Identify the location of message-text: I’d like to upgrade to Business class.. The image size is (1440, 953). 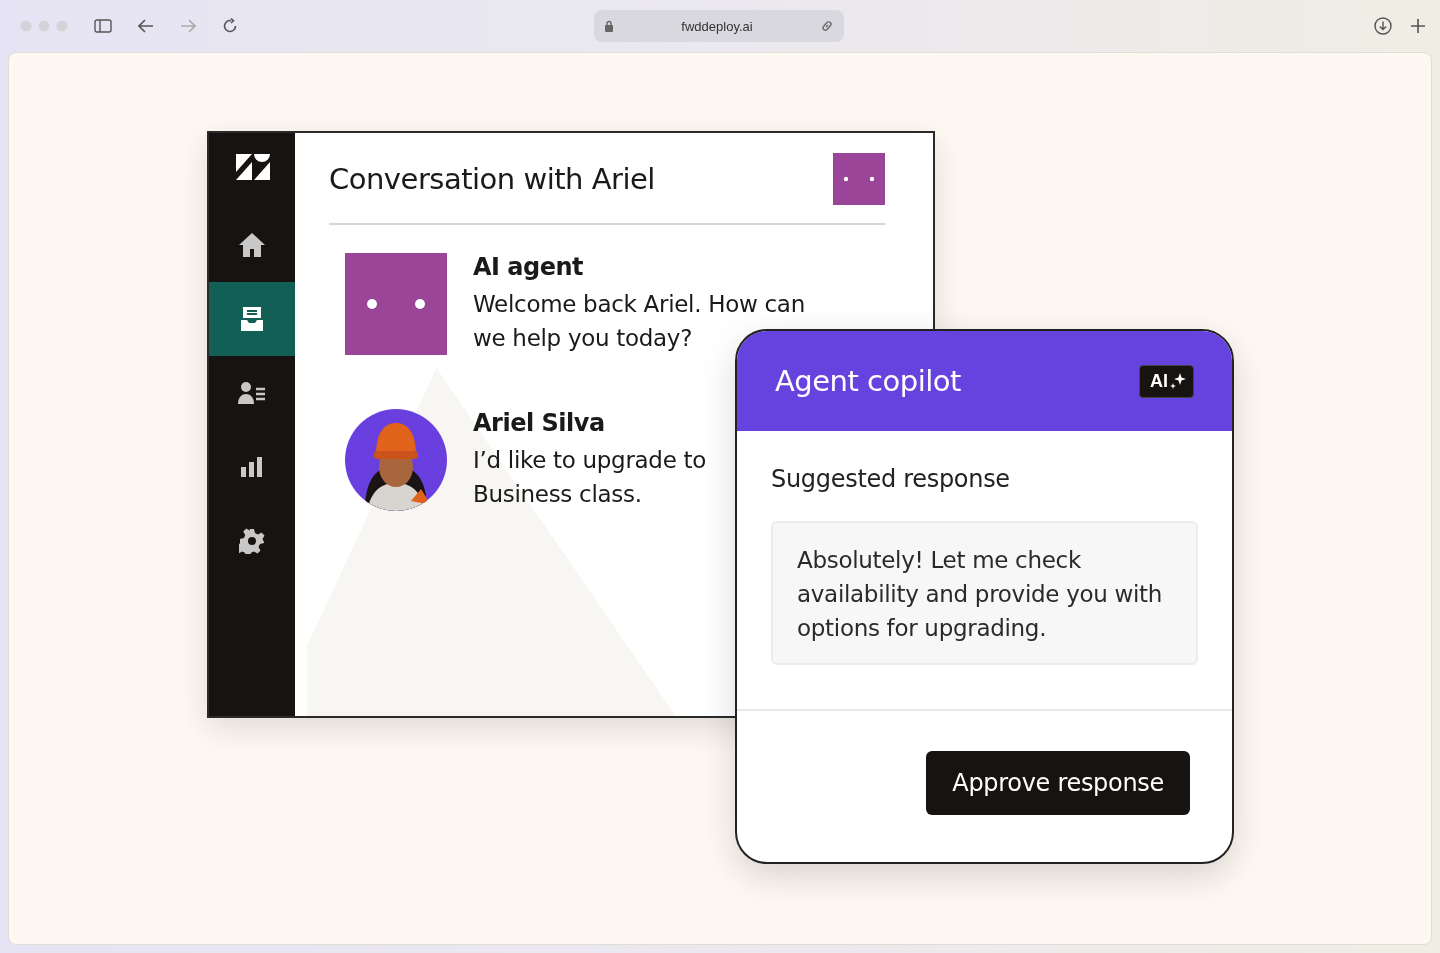
(590, 477).